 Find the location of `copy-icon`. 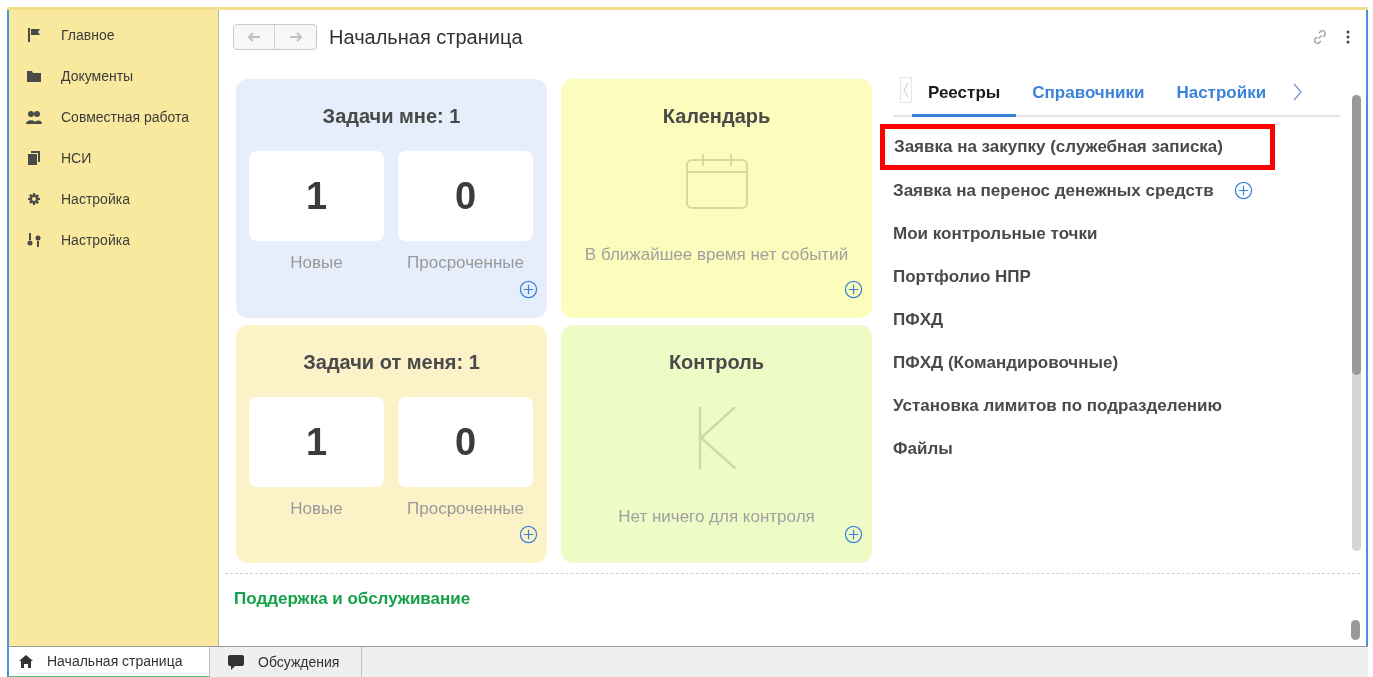

copy-icon is located at coordinates (34, 158).